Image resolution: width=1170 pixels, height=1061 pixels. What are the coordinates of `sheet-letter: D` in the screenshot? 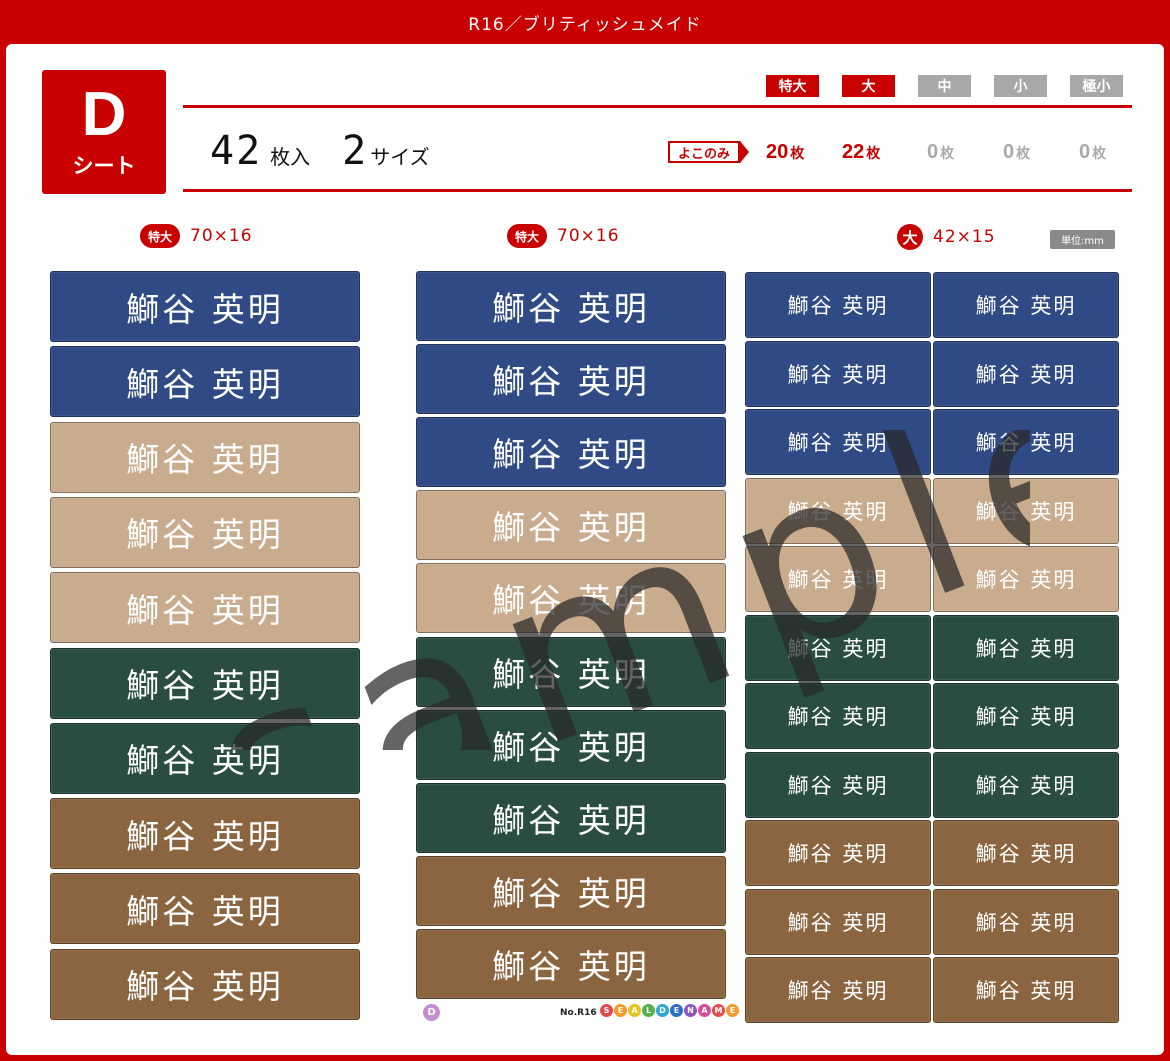 It's located at (104, 114).